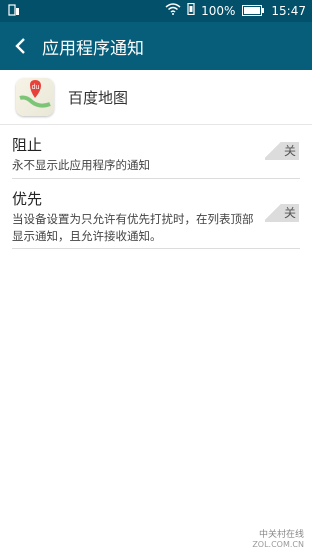  Describe the element at coordinates (156, 46) in the screenshot. I see `app-bar: 应用程序通知` at that location.